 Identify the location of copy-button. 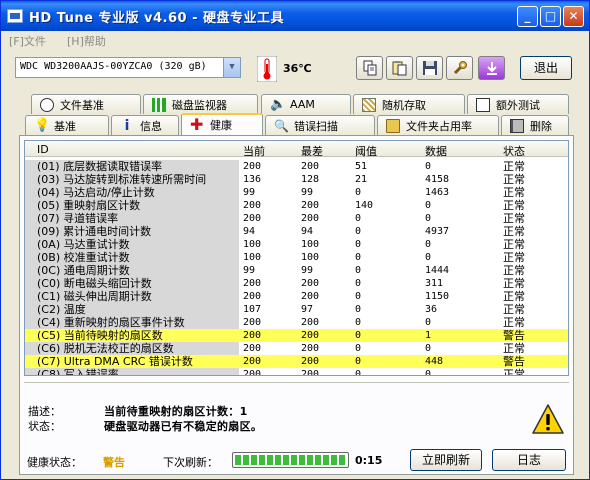
(369, 68).